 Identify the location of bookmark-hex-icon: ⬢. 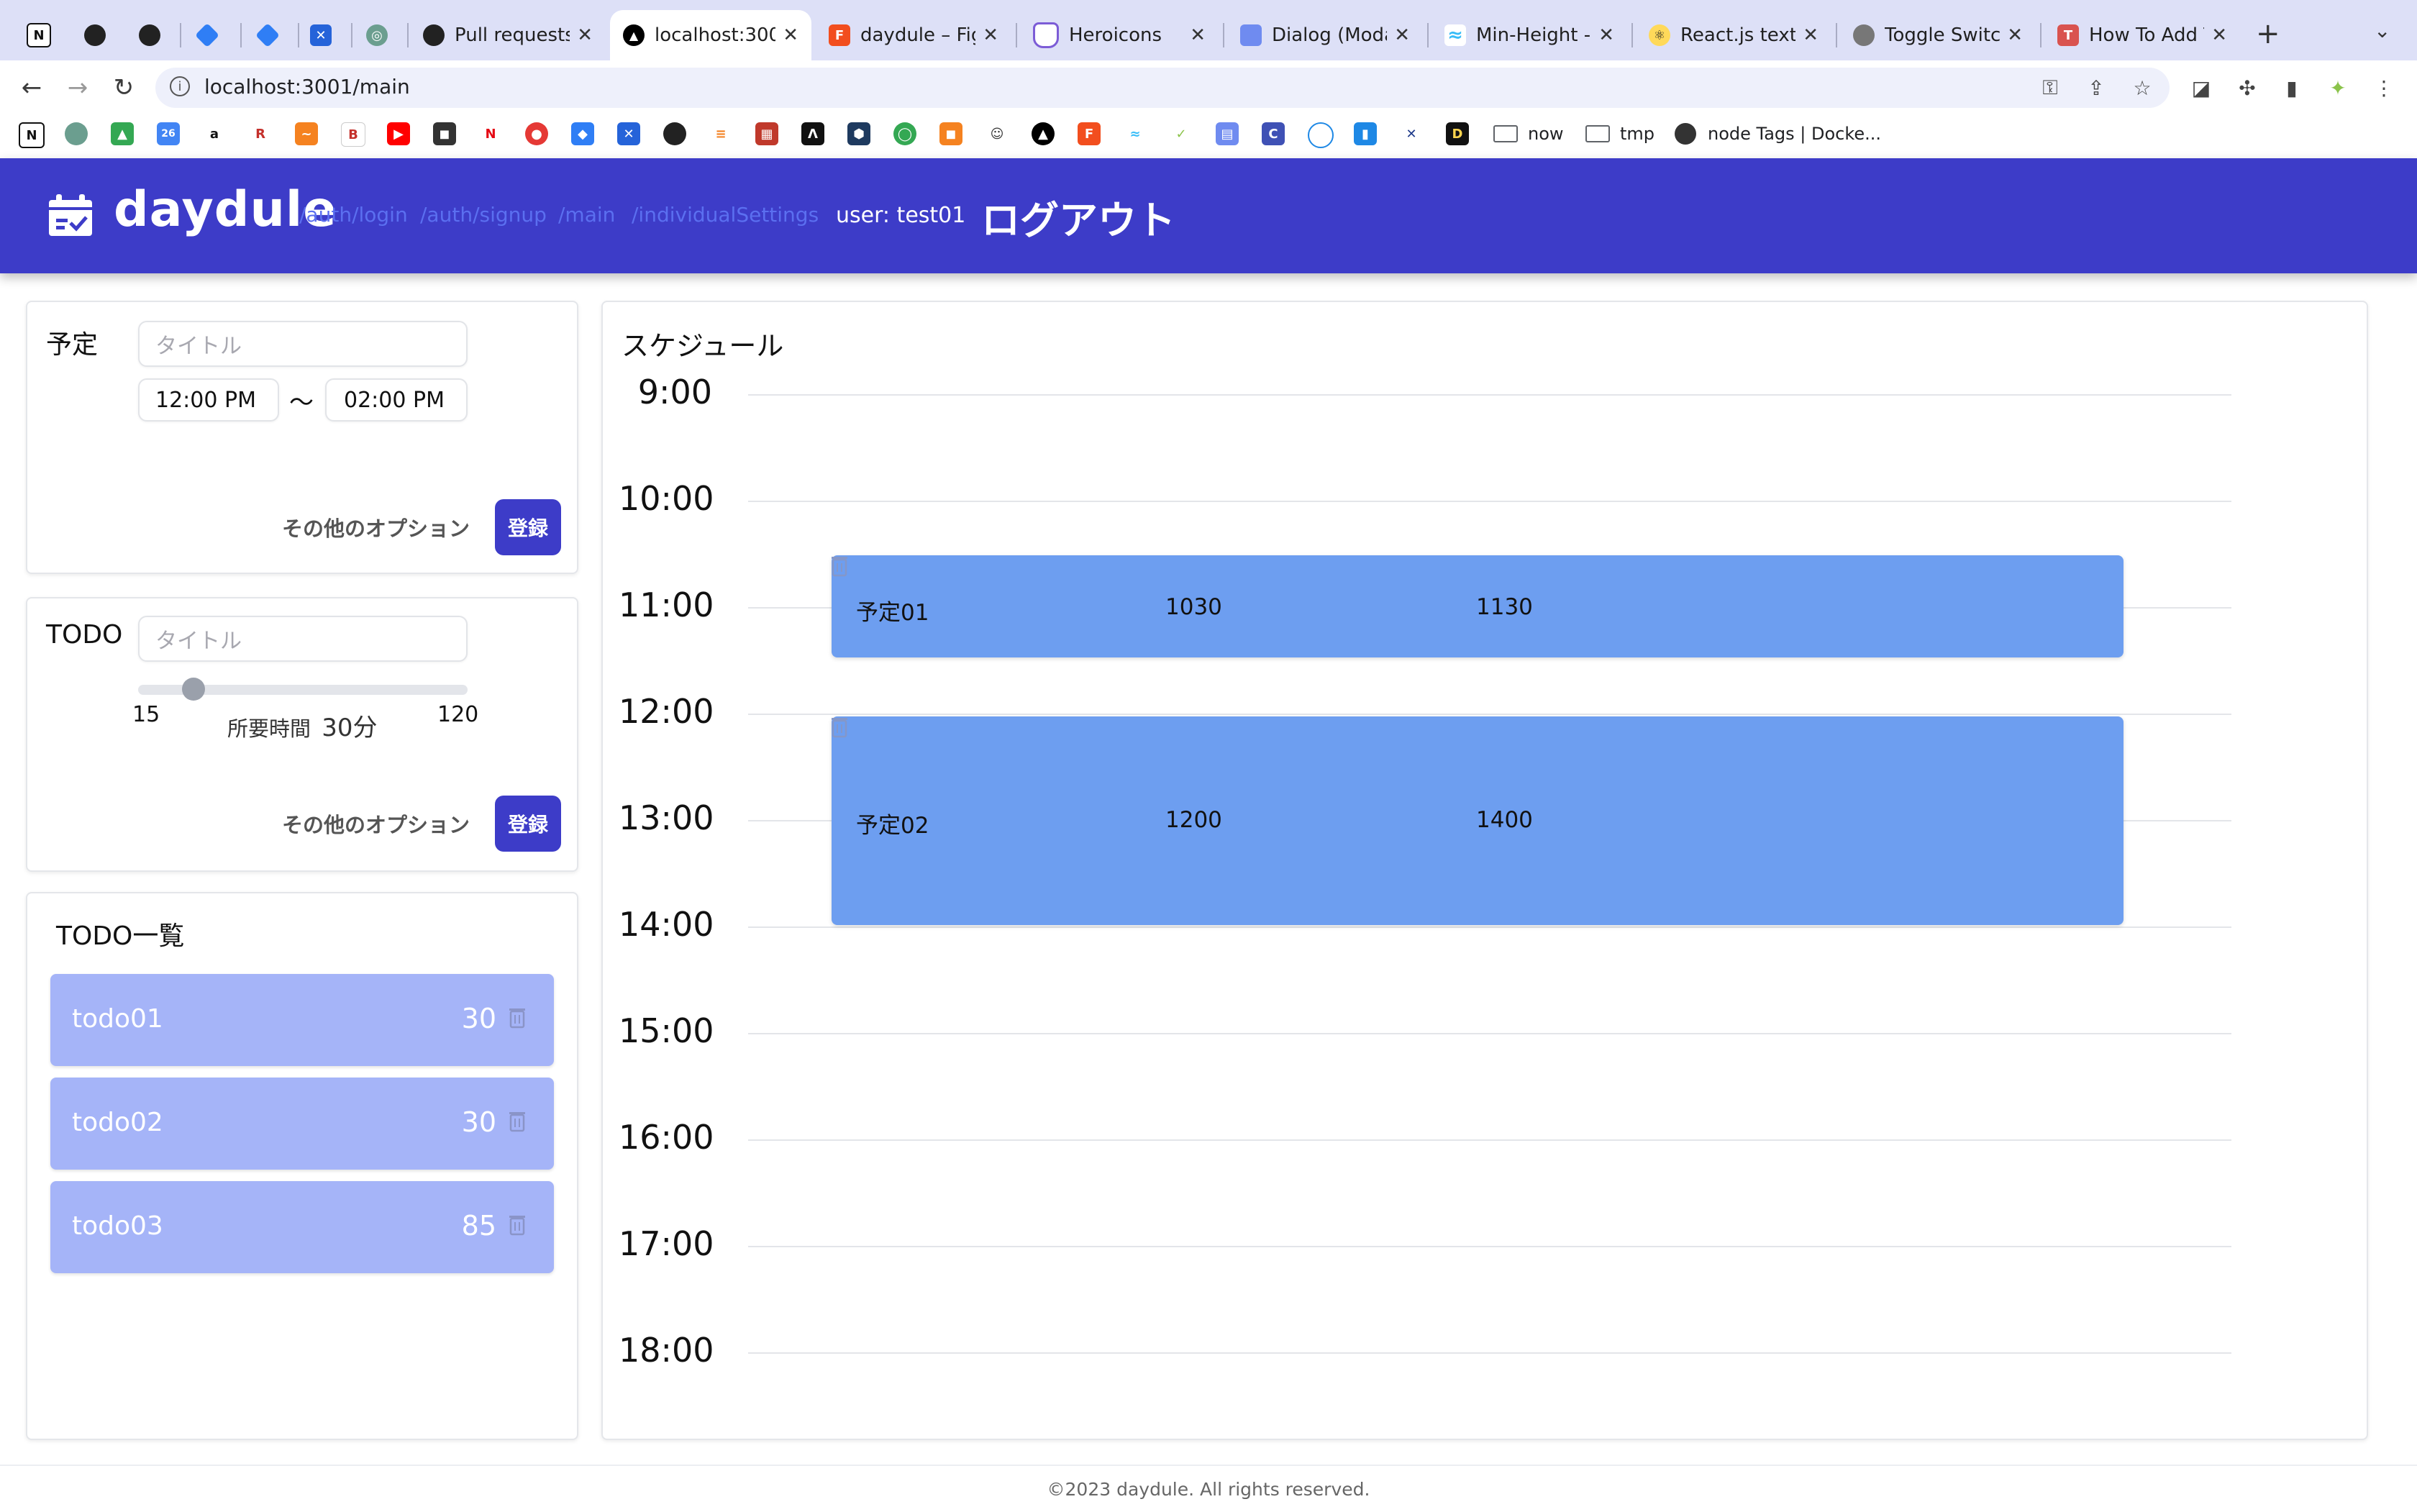
(858, 133).